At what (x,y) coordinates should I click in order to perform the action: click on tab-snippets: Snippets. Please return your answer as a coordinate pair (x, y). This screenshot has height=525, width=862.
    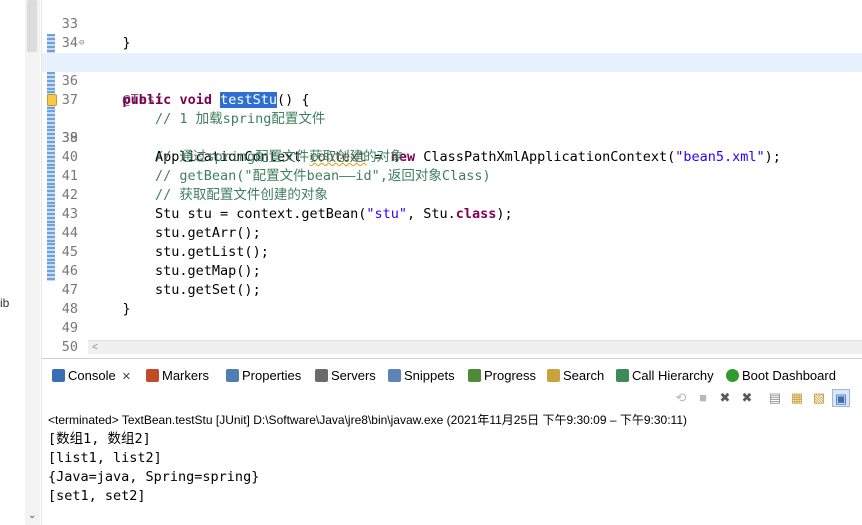
    Looking at the image, I should click on (421, 376).